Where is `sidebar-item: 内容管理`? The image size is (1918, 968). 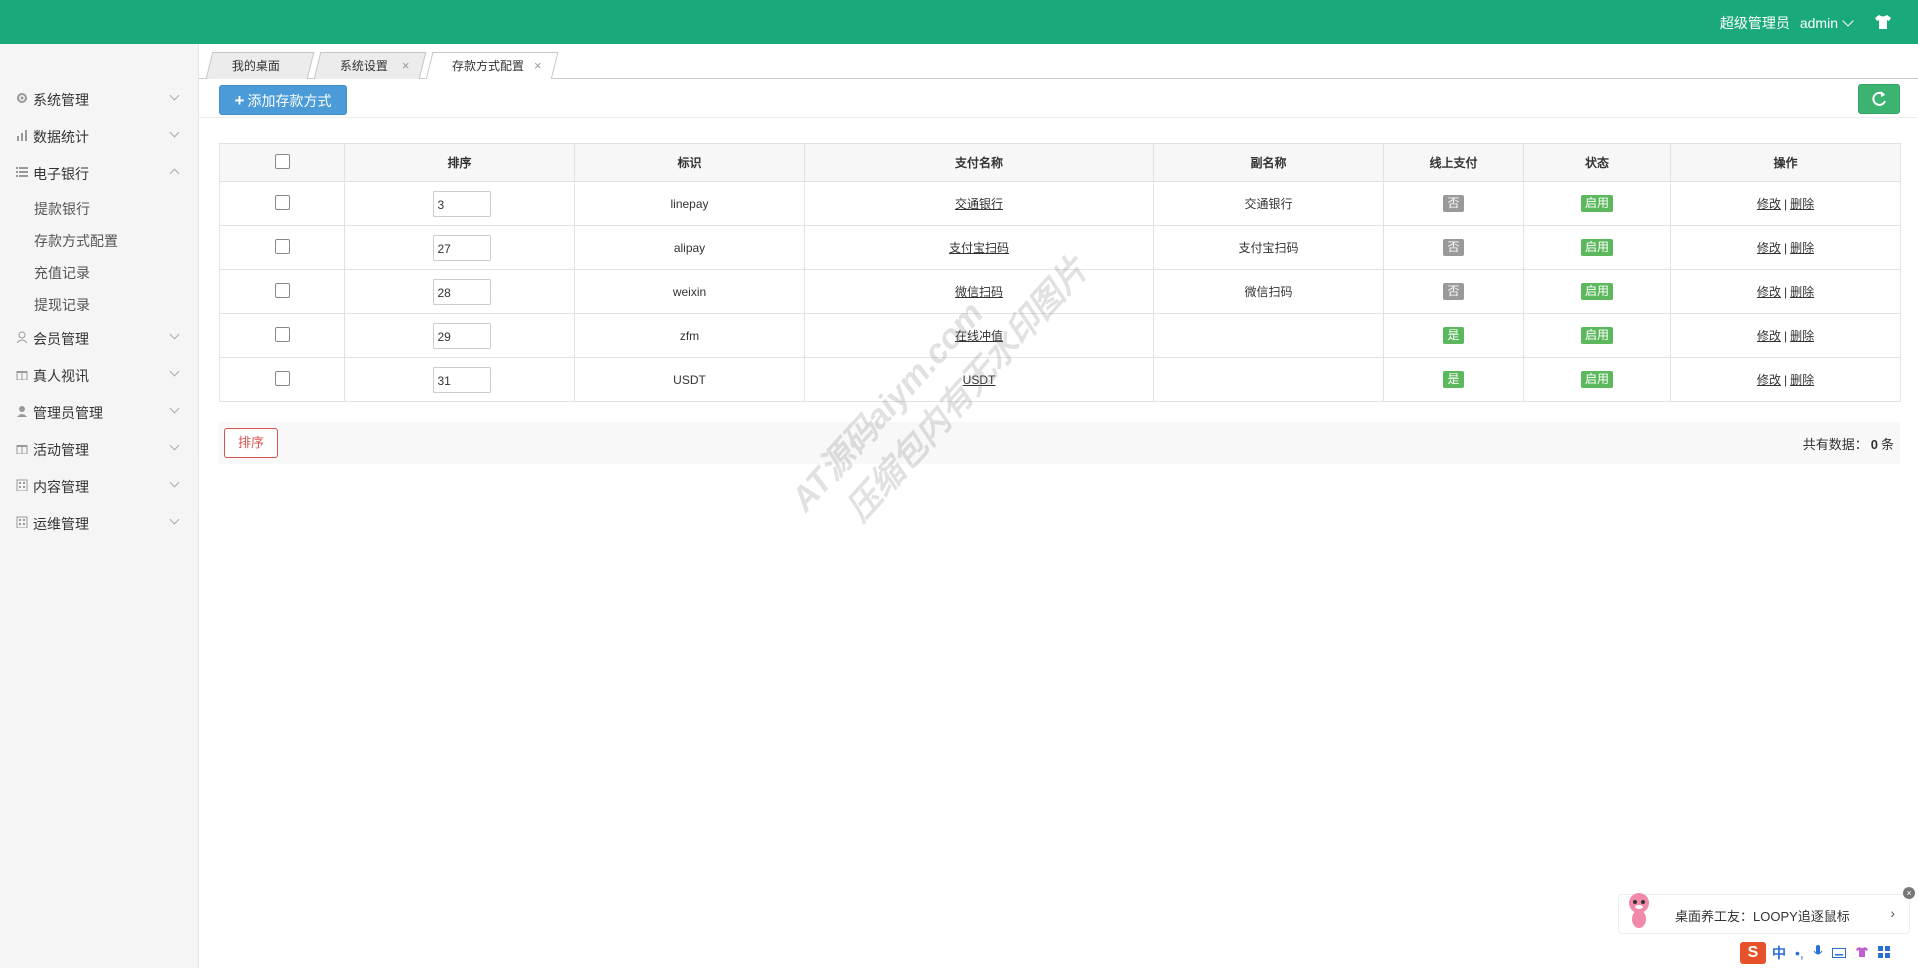 sidebar-item: 内容管理 is located at coordinates (99, 485).